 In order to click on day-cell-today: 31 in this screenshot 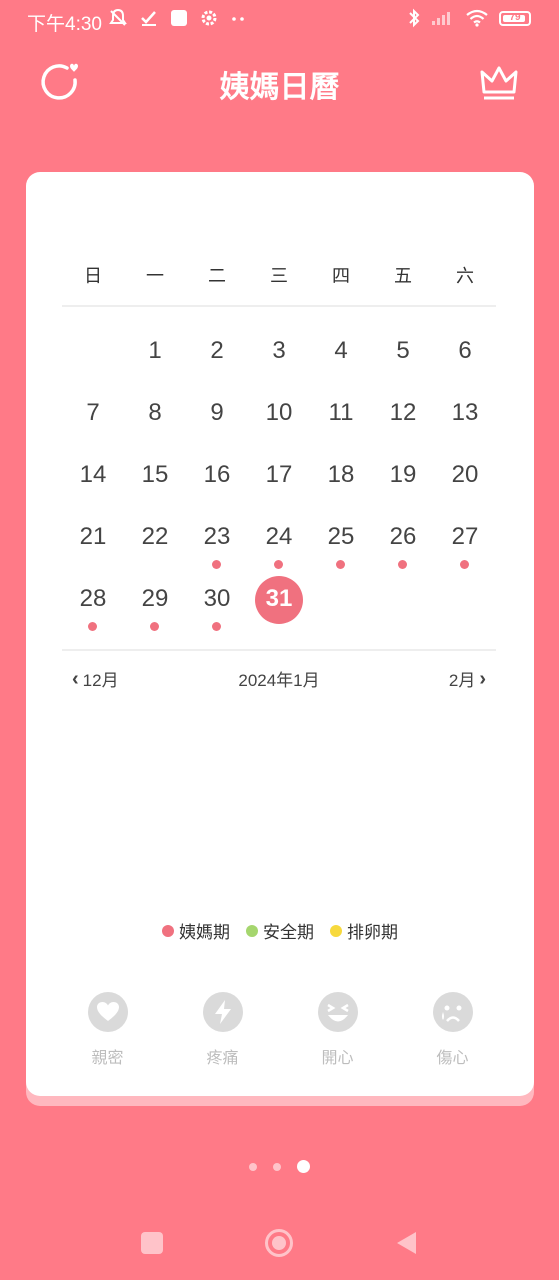, I will do `click(279, 601)`.